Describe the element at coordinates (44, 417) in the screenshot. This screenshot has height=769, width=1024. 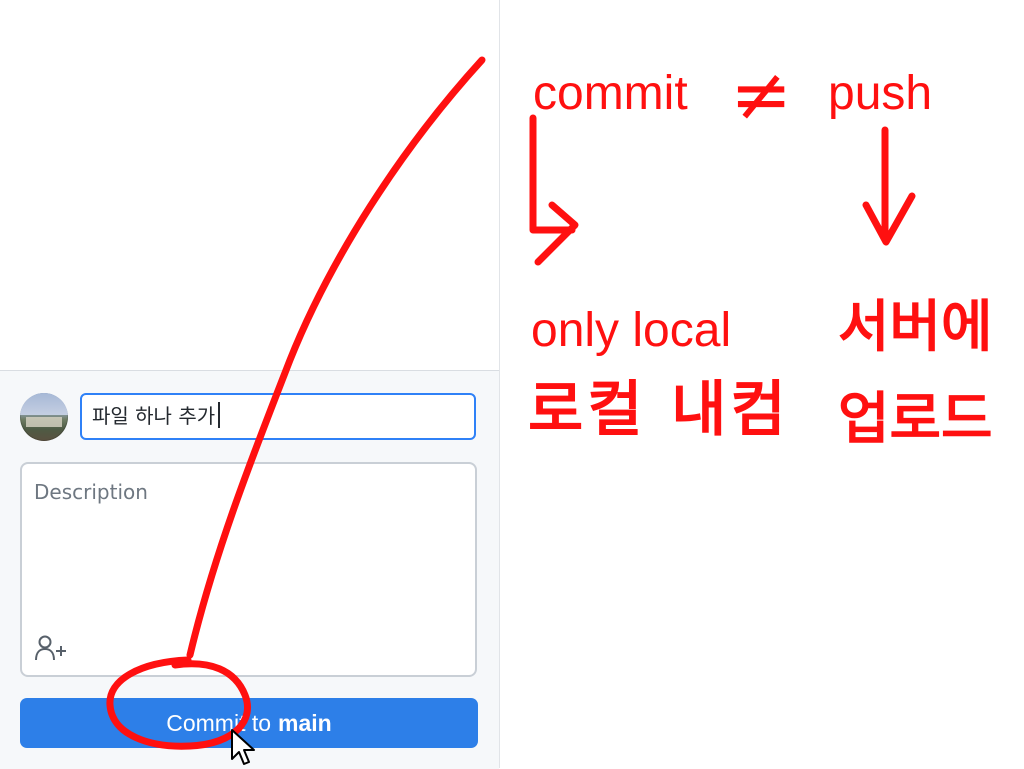
I see `user-avatar` at that location.